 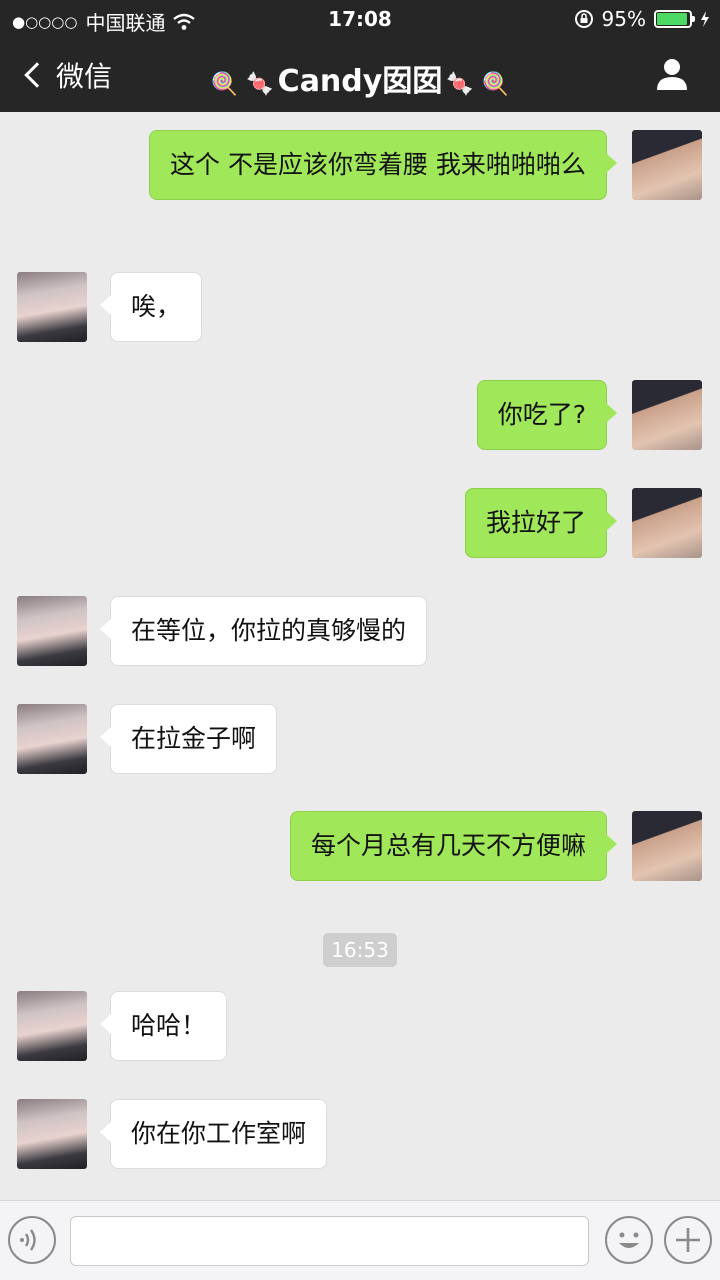 I want to click on chat-title-text: Candy囡囡, so click(x=360, y=81).